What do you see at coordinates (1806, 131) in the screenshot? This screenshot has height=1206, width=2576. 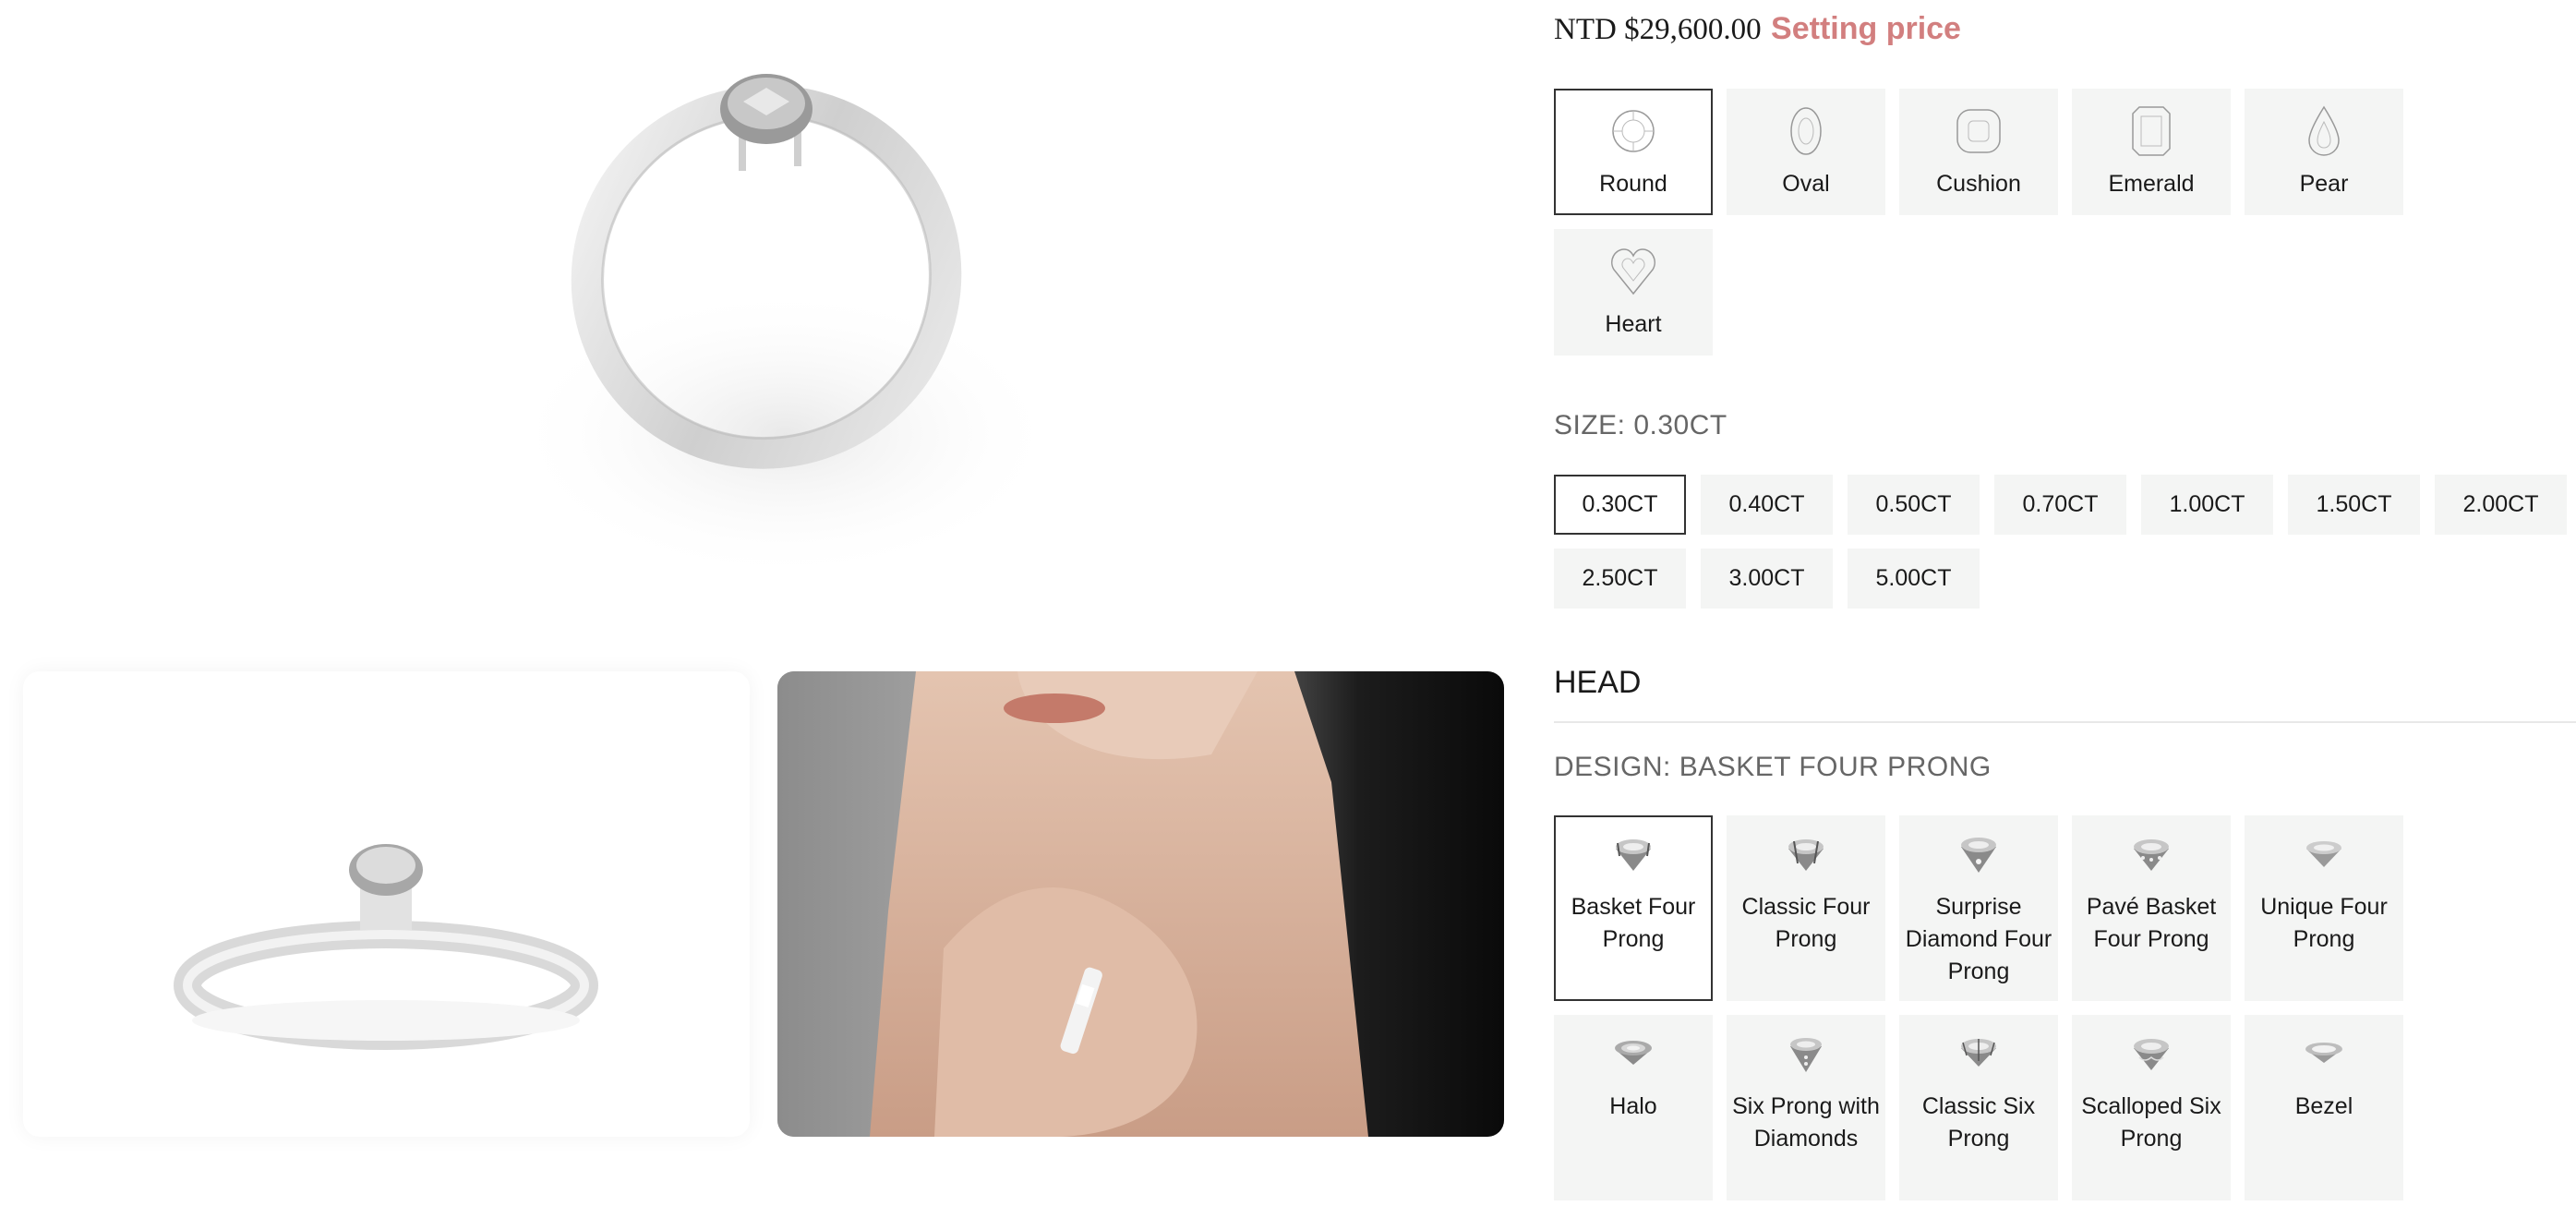 I see `oval-diamond-icon` at bounding box center [1806, 131].